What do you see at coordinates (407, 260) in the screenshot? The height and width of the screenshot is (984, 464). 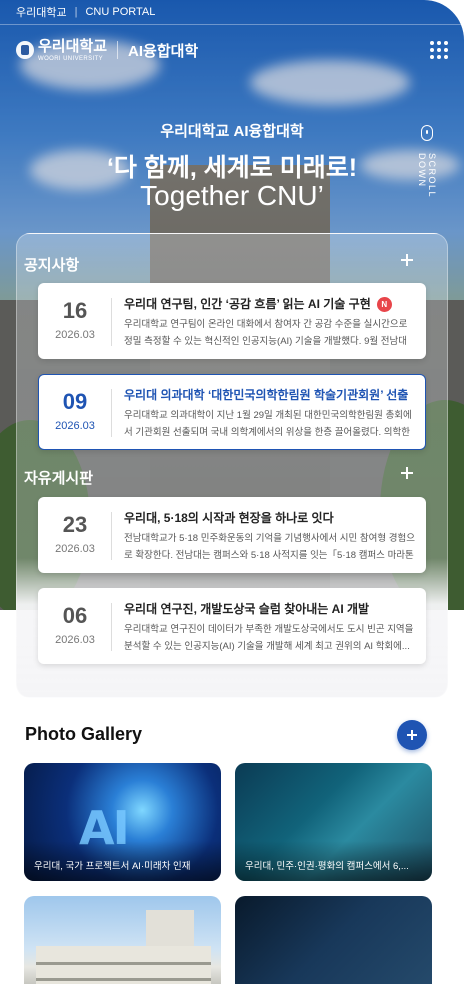 I see `notice-more-plus-icon` at bounding box center [407, 260].